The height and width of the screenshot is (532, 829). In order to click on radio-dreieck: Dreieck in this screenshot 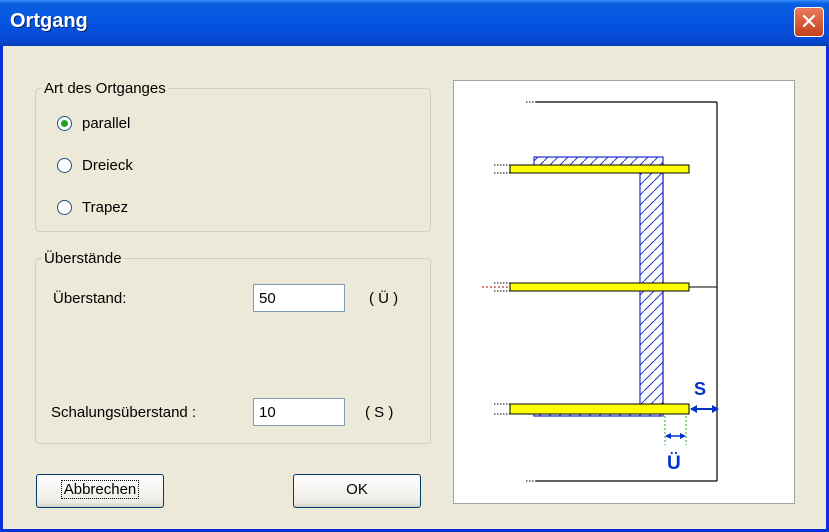, I will do `click(95, 165)`.